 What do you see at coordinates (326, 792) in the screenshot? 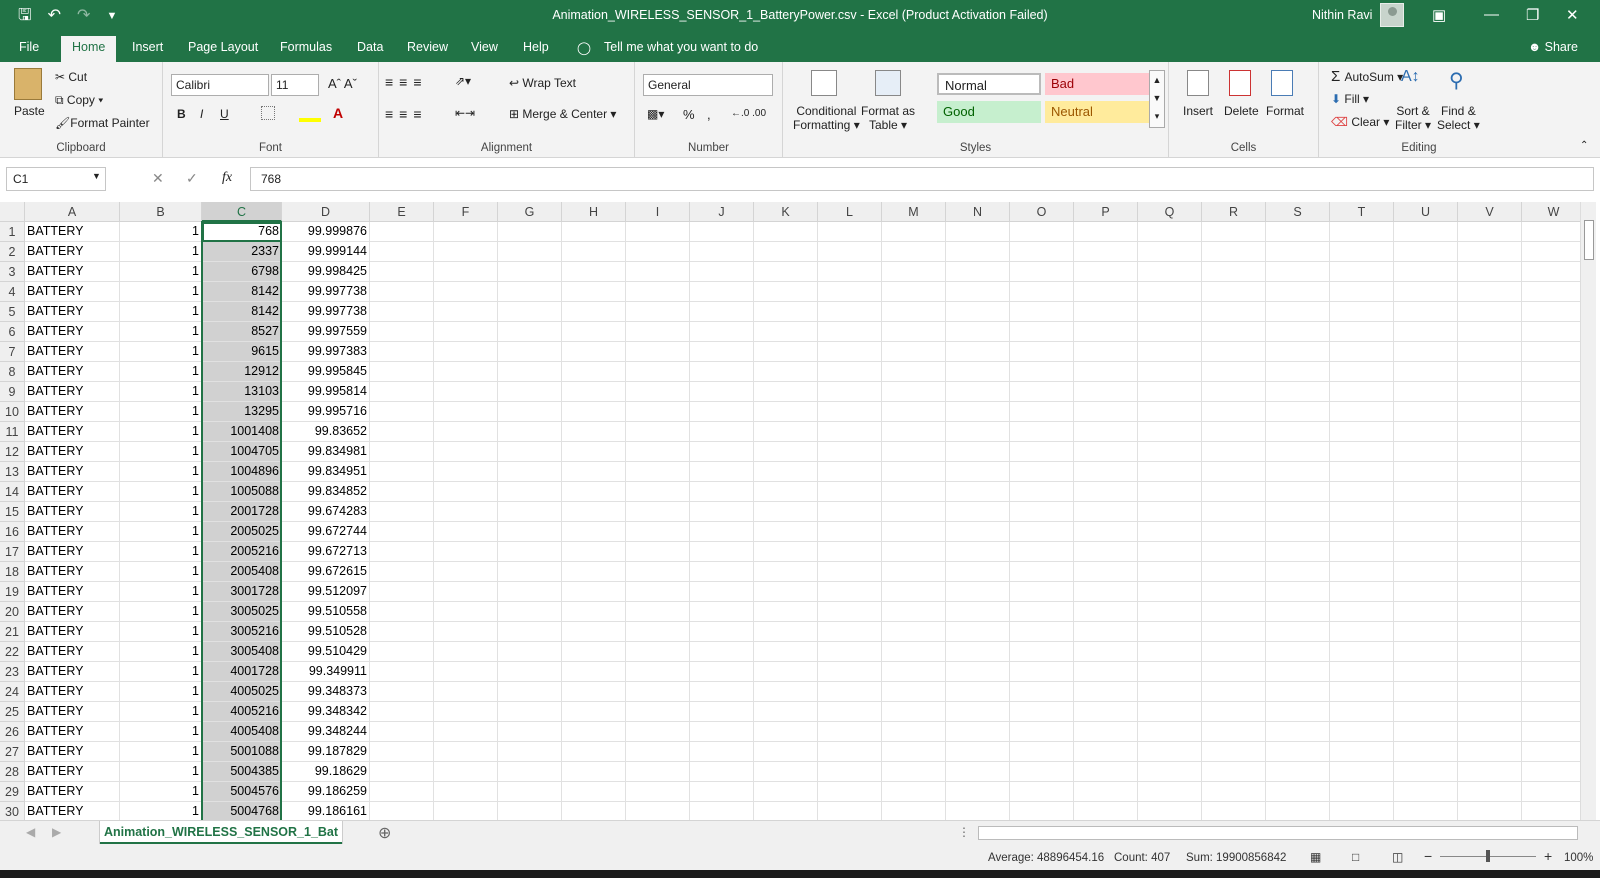
I see `cell-d: 99.186259` at bounding box center [326, 792].